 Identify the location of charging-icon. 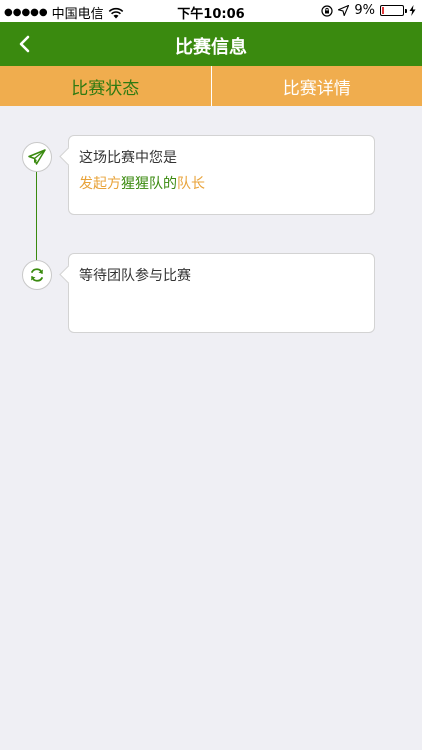
(412, 10).